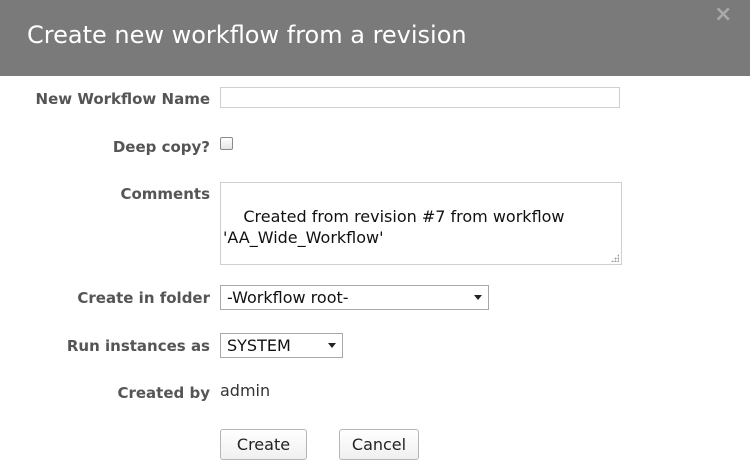 The height and width of the screenshot is (470, 750). Describe the element at coordinates (420, 97) in the screenshot. I see `workflow-name-input` at that location.